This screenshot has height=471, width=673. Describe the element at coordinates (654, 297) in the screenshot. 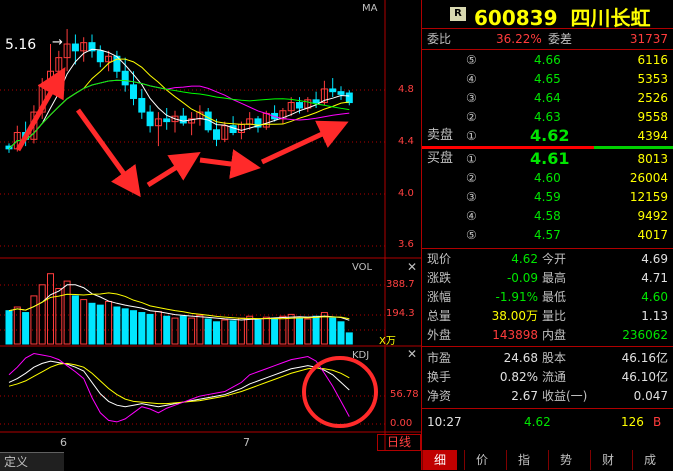

I see `stat-value: 4.60` at that location.